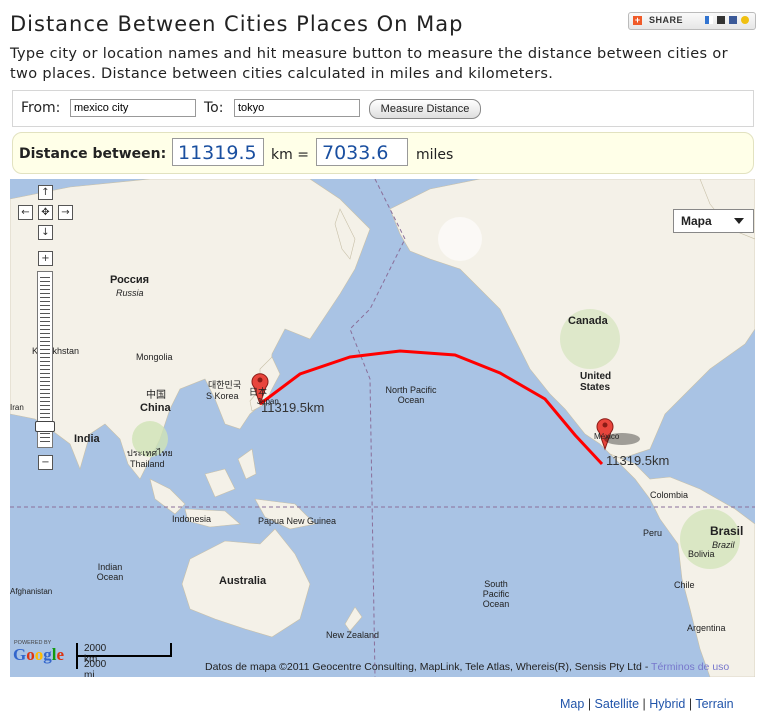  Describe the element at coordinates (425, 109) in the screenshot. I see `measure-distance-button: Measure Distance` at that location.